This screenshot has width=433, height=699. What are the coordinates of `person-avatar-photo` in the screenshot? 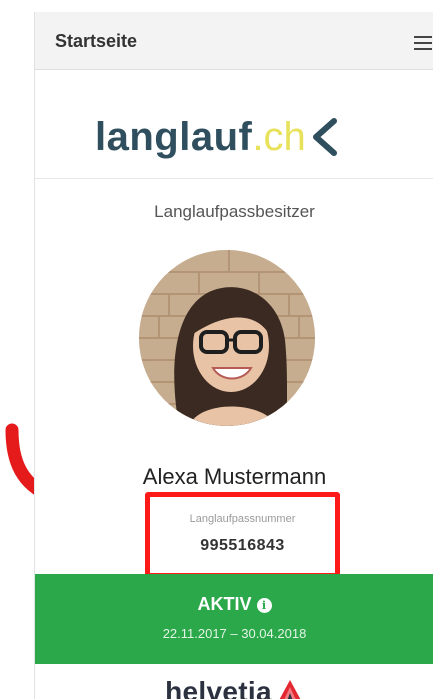 It's located at (227, 338).